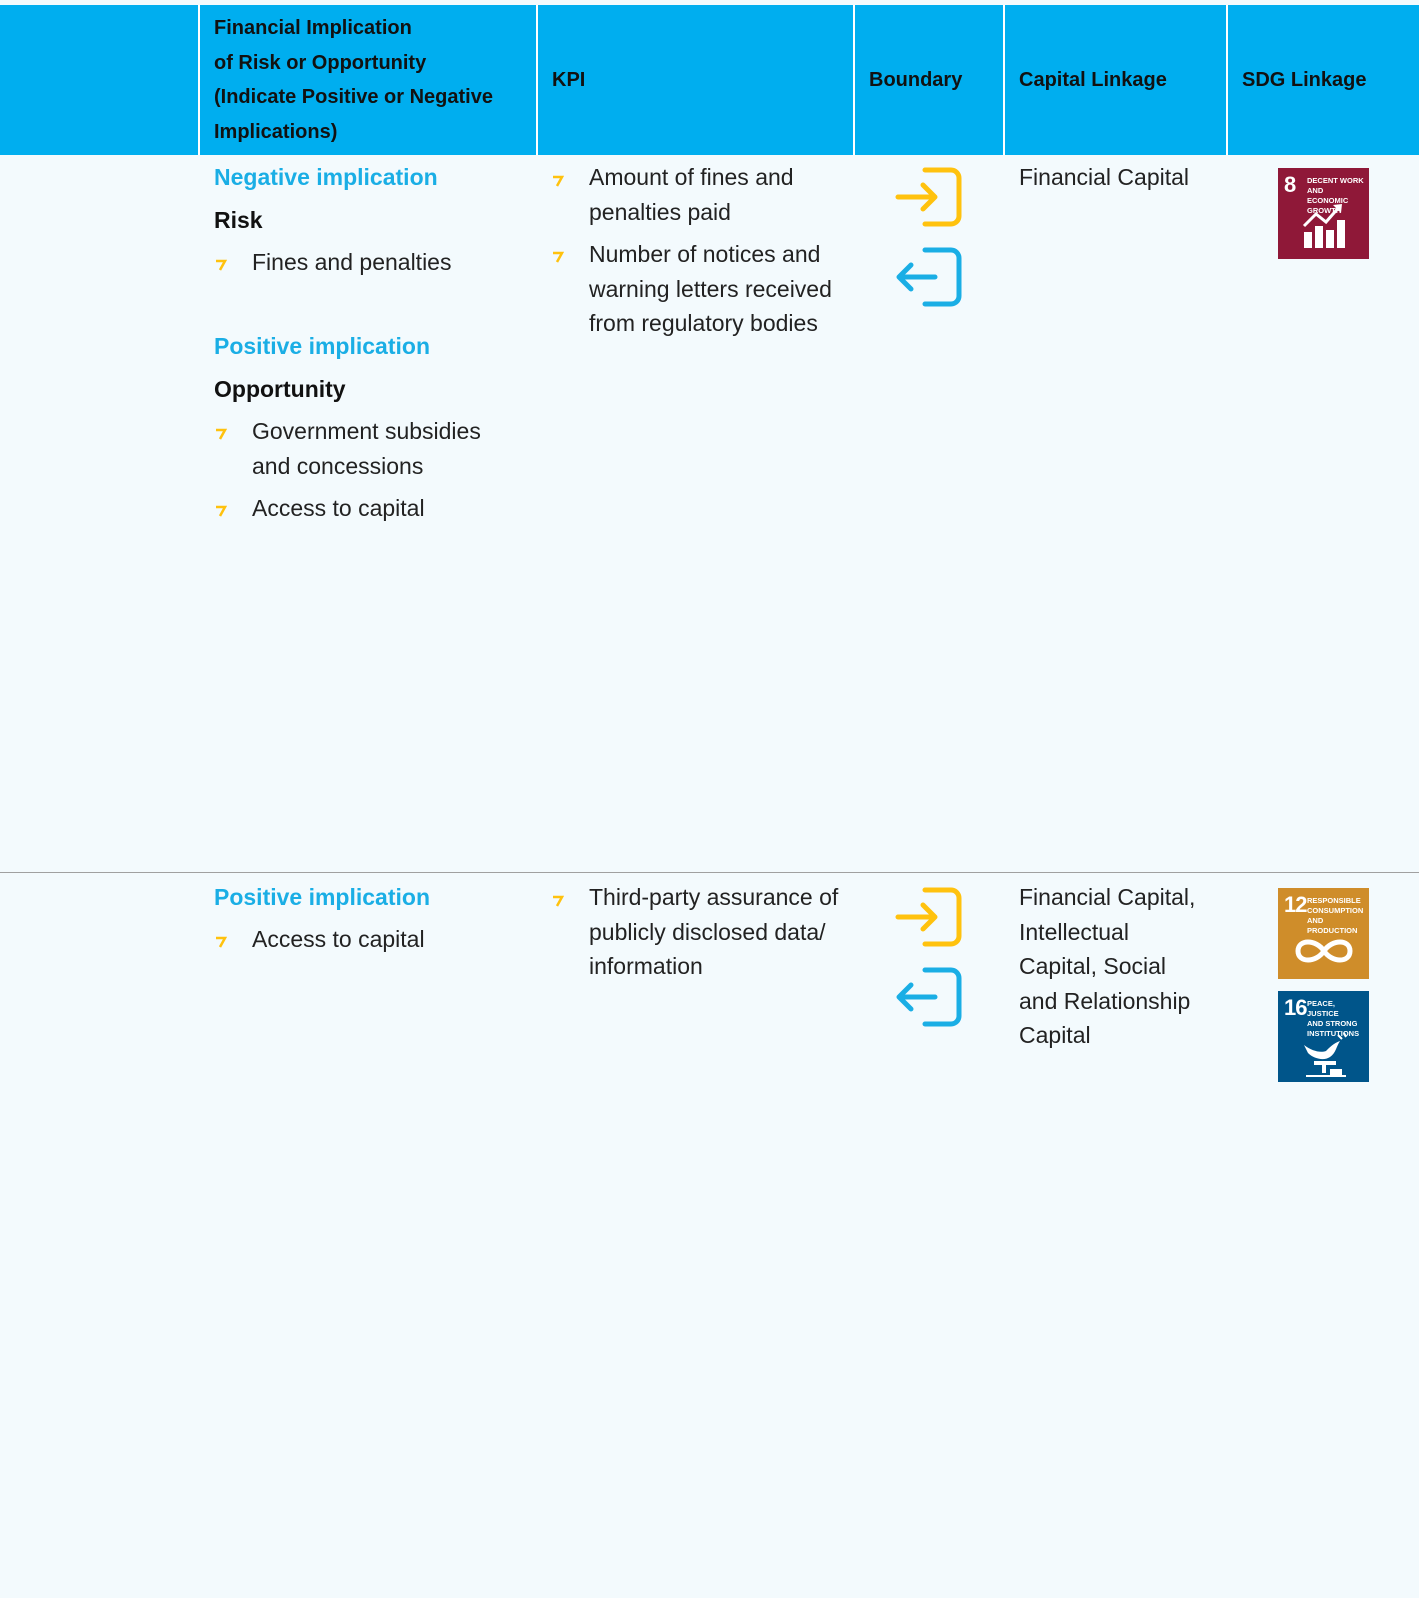 Image resolution: width=1419 pixels, height=1598 pixels. What do you see at coordinates (352, 262) in the screenshot?
I see `risk-item: Fines and penalties` at bounding box center [352, 262].